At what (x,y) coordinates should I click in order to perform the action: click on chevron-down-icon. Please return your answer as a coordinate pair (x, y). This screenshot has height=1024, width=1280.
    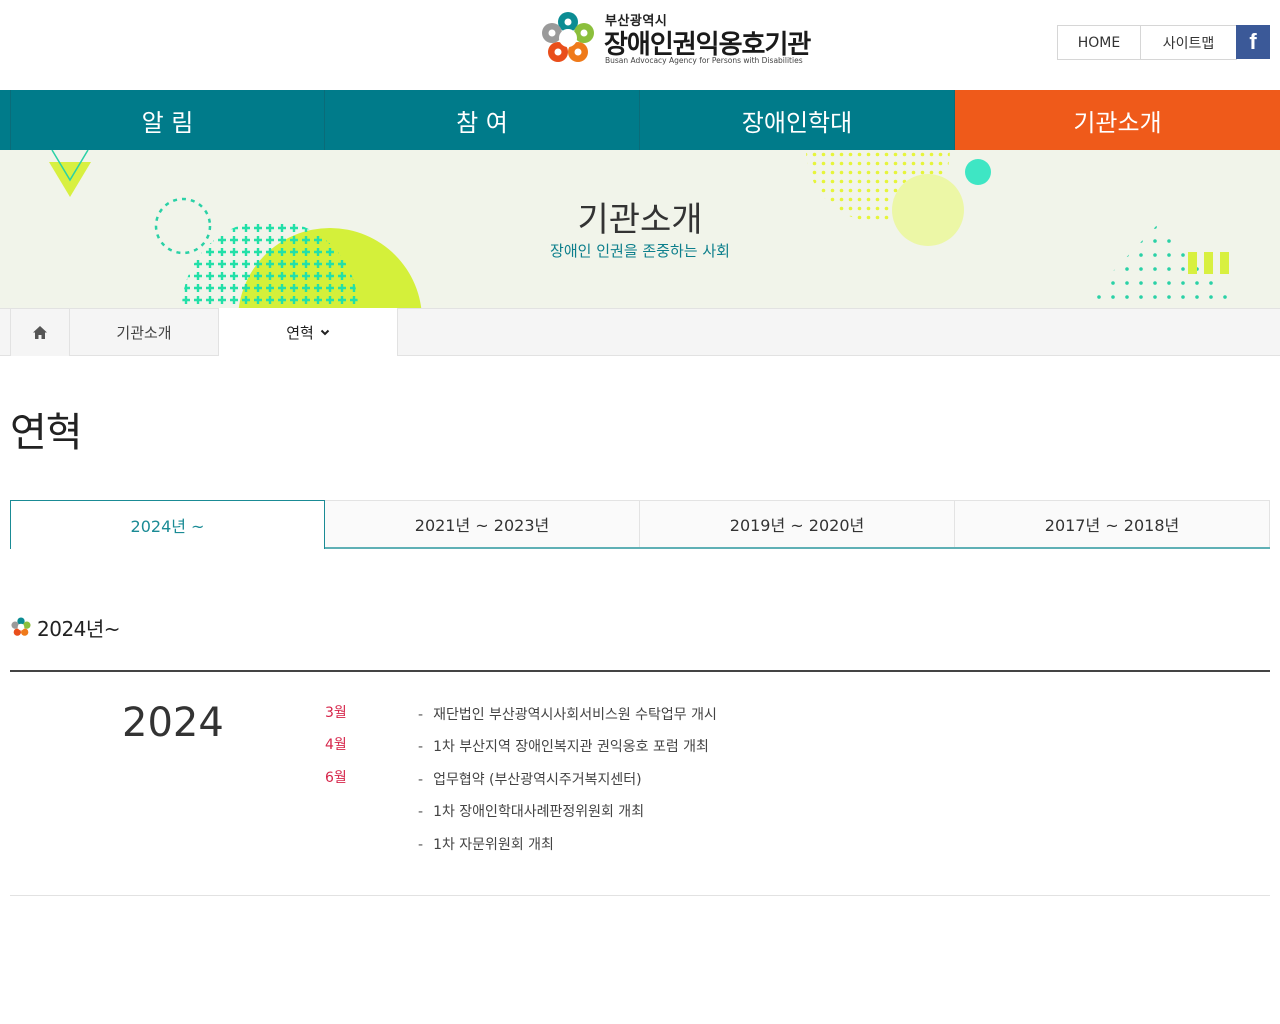
    Looking at the image, I should click on (325, 332).